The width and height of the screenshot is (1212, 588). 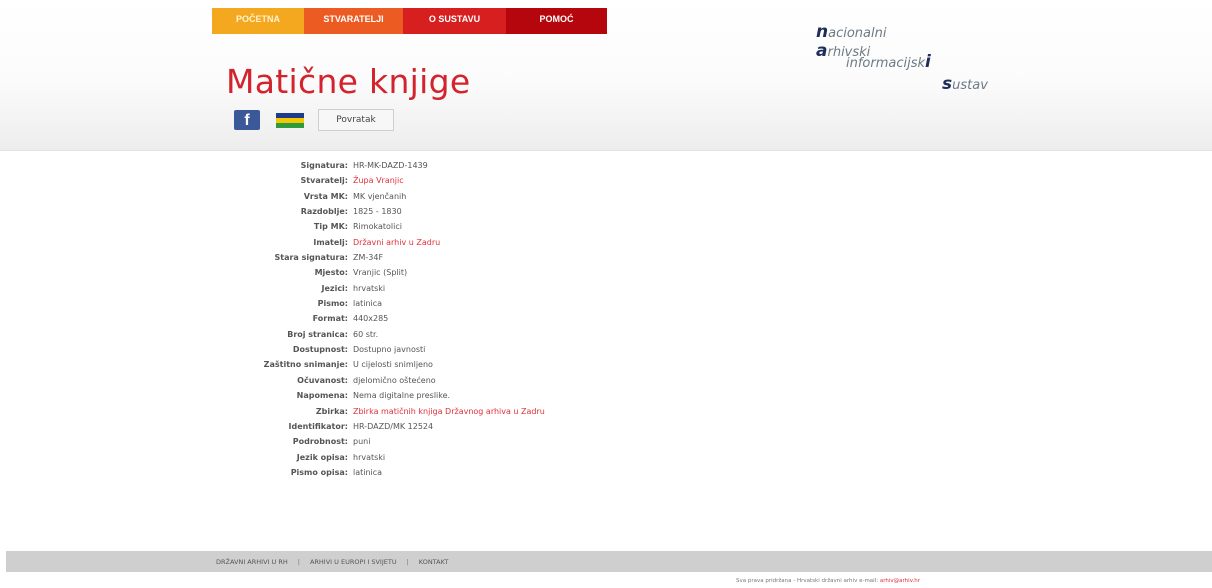 I want to click on detail-label: Stara signatura:, so click(x=311, y=258).